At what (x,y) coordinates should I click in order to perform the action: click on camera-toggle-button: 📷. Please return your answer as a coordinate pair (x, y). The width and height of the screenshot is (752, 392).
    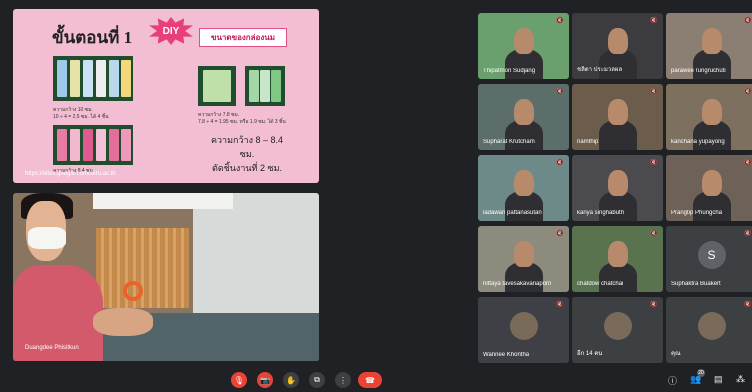
    Looking at the image, I should click on (265, 380).